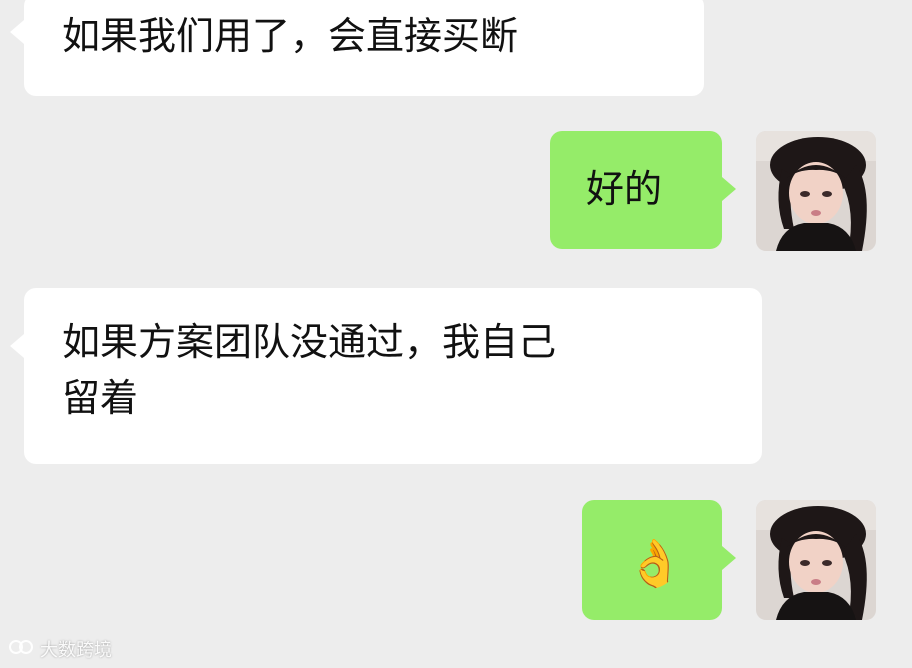 Image resolution: width=912 pixels, height=668 pixels. I want to click on ok-hand-icon: 👌, so click(655, 563).